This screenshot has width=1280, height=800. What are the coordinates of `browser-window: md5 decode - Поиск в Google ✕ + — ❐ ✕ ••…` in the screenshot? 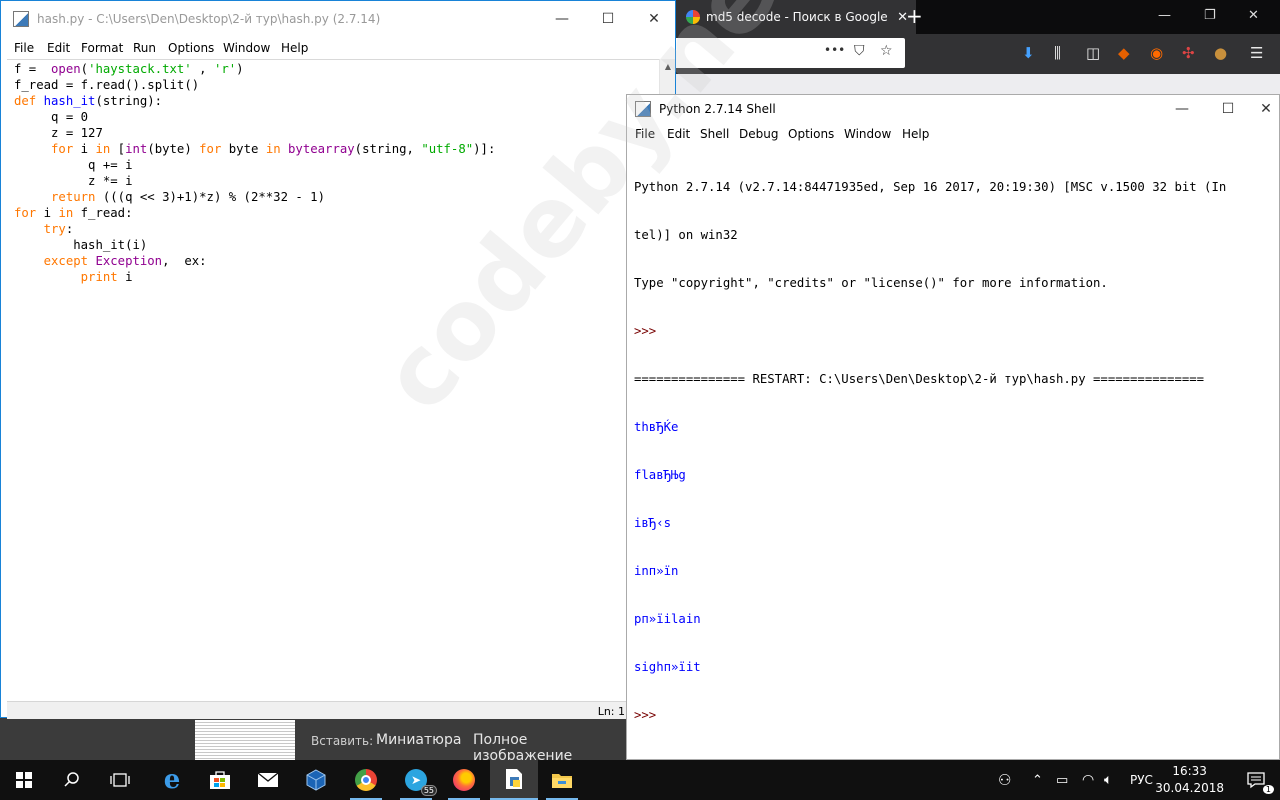 It's located at (950, 50).